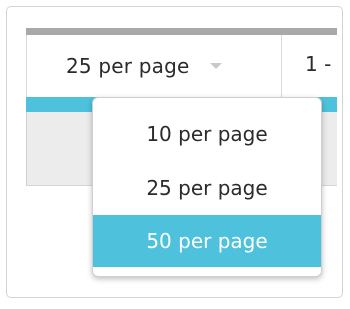 Image resolution: width=350 pixels, height=309 pixels. What do you see at coordinates (128, 66) in the screenshot?
I see `per-page-selected-label: 25 per page` at bounding box center [128, 66].